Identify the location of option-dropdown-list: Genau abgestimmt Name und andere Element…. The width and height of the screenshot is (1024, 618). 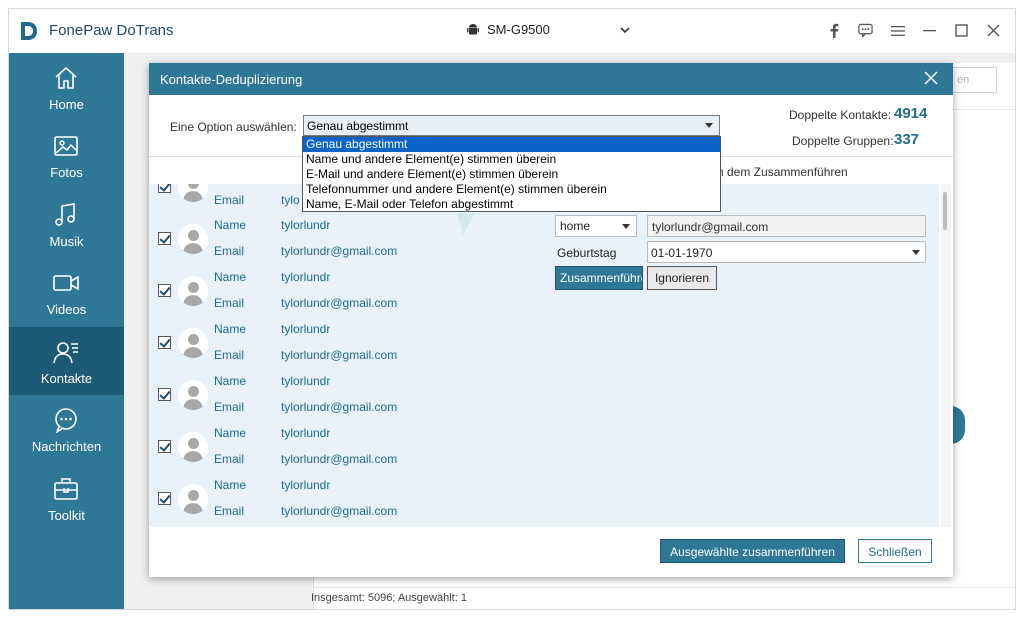
(511, 174).